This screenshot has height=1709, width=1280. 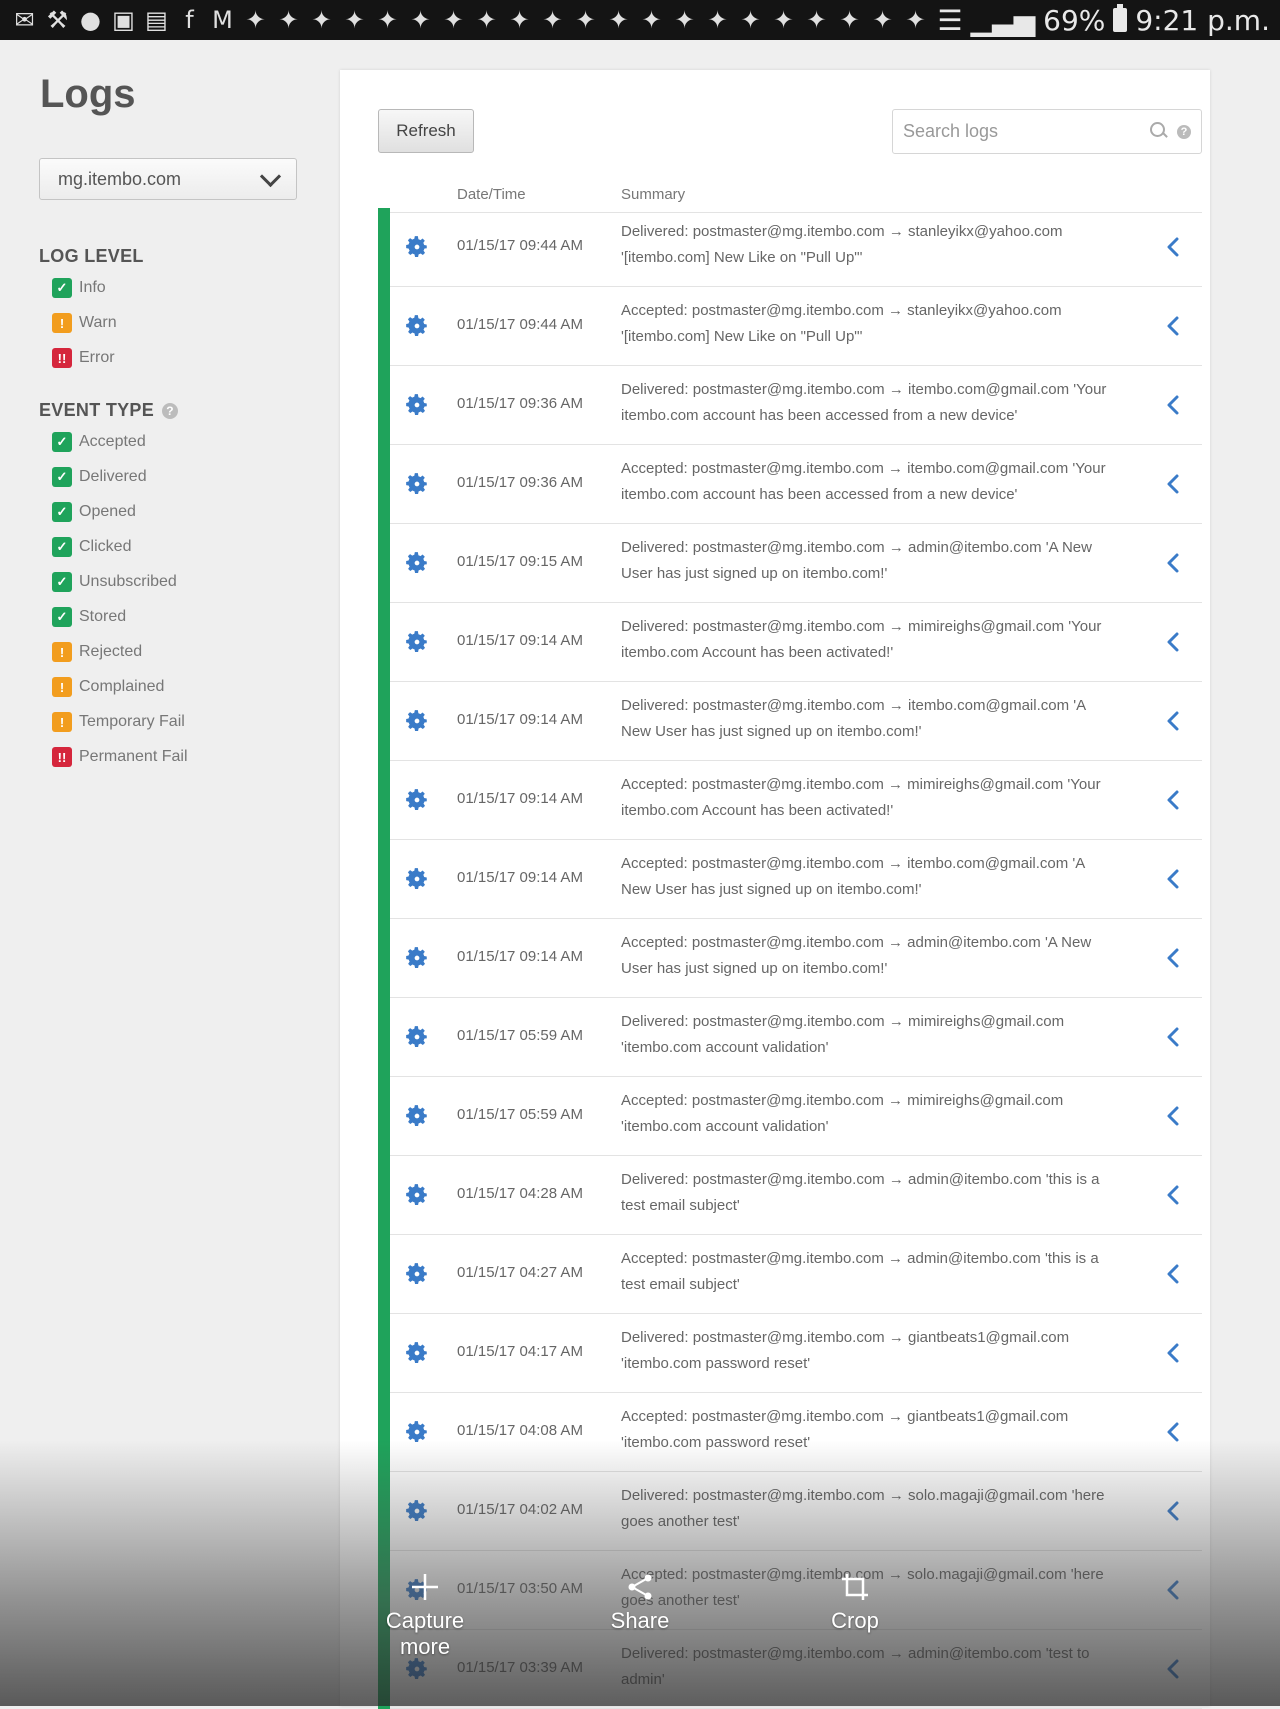 I want to click on row-datetime: 01/15/17 04:17 AM, so click(x=520, y=1351).